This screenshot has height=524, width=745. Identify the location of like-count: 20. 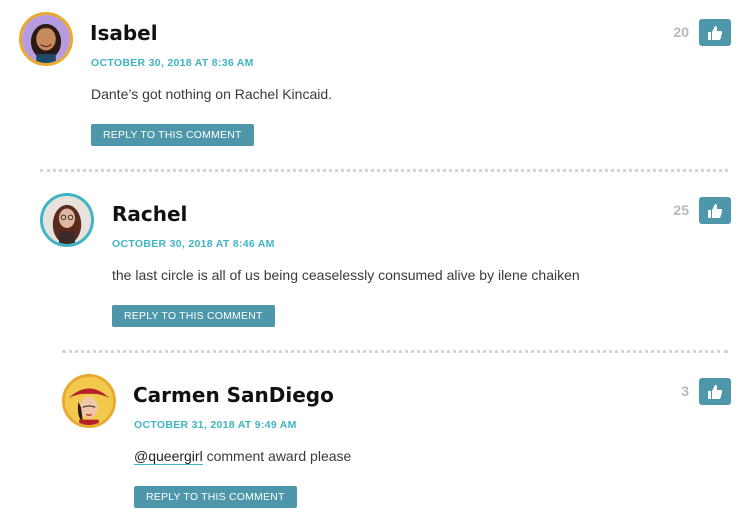
(681, 32).